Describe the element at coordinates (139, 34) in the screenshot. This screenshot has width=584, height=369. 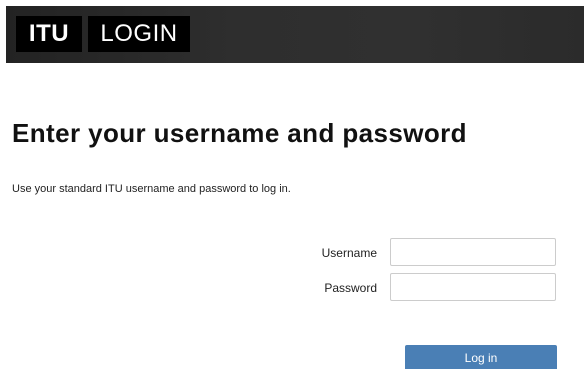
I see `login-logo-text: LOGIN` at that location.